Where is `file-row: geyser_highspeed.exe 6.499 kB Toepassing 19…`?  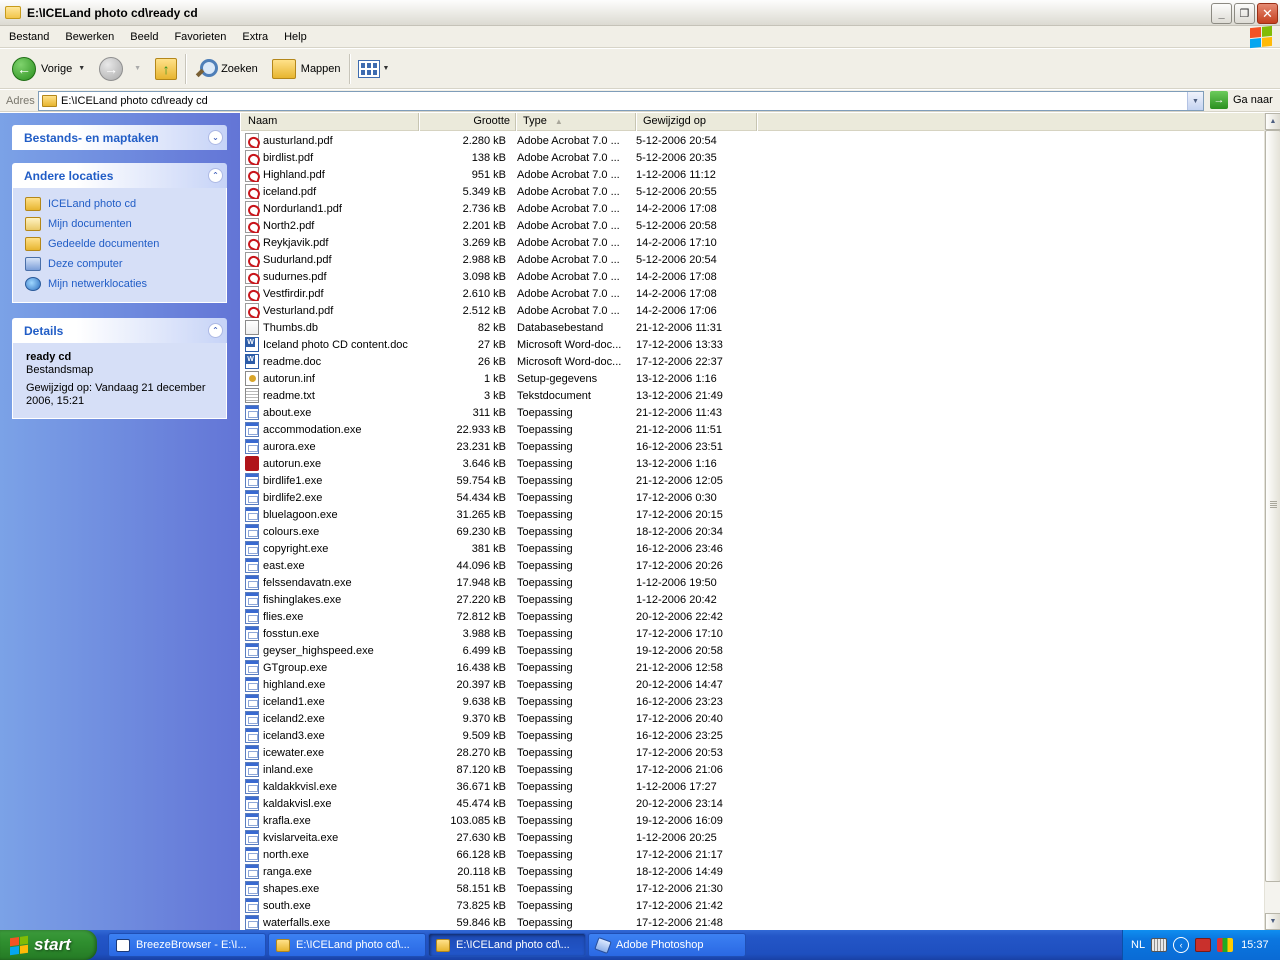
file-row: geyser_highspeed.exe 6.499 kB Toepassing 19… is located at coordinates (752, 650).